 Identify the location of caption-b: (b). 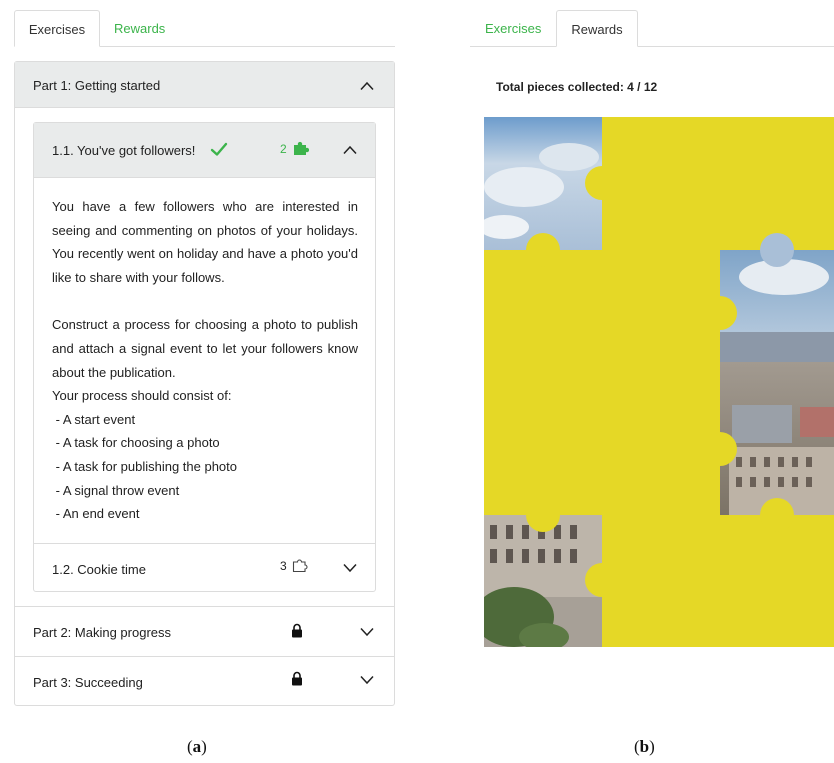
(644, 747).